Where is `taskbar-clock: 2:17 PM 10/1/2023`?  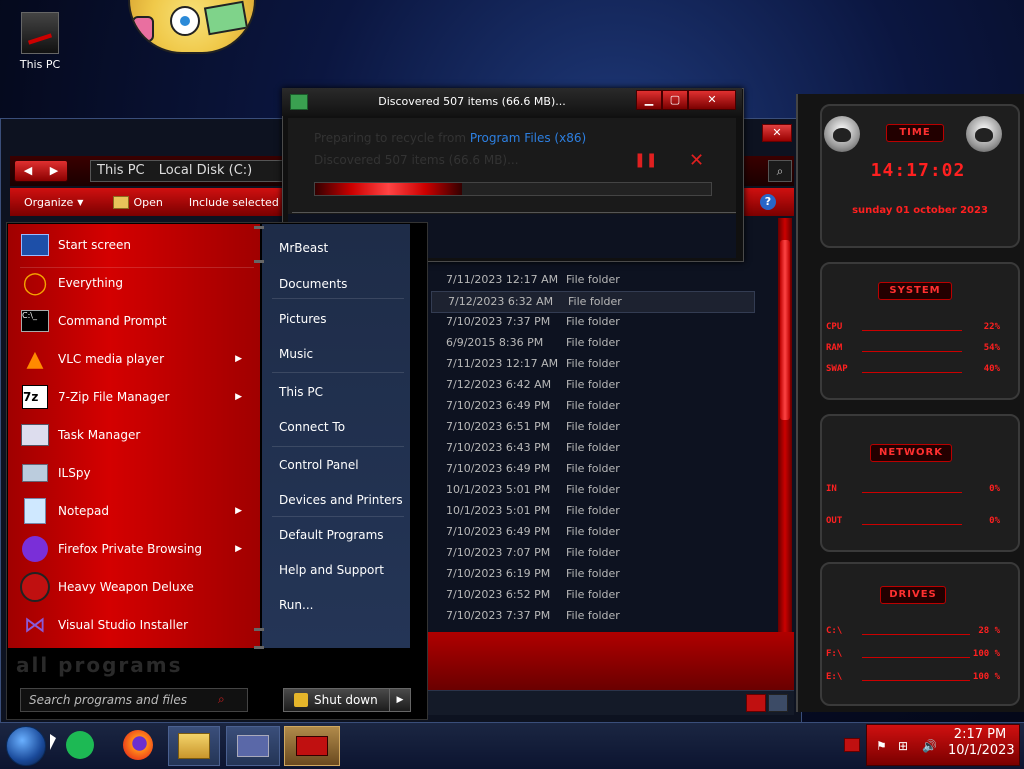
taskbar-clock: 2:17 PM 10/1/2023 is located at coordinates (981, 743).